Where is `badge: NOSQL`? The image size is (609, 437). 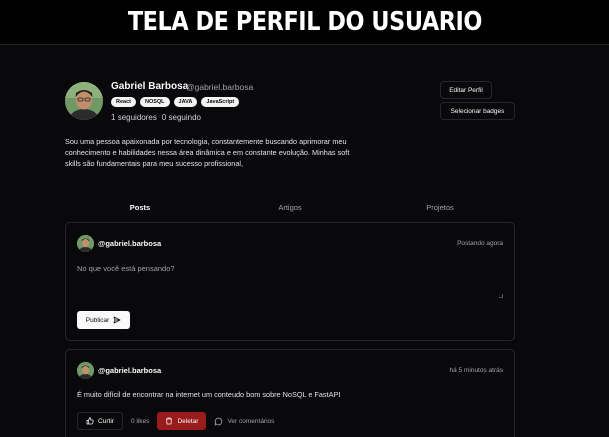
badge: NOSQL is located at coordinates (154, 102).